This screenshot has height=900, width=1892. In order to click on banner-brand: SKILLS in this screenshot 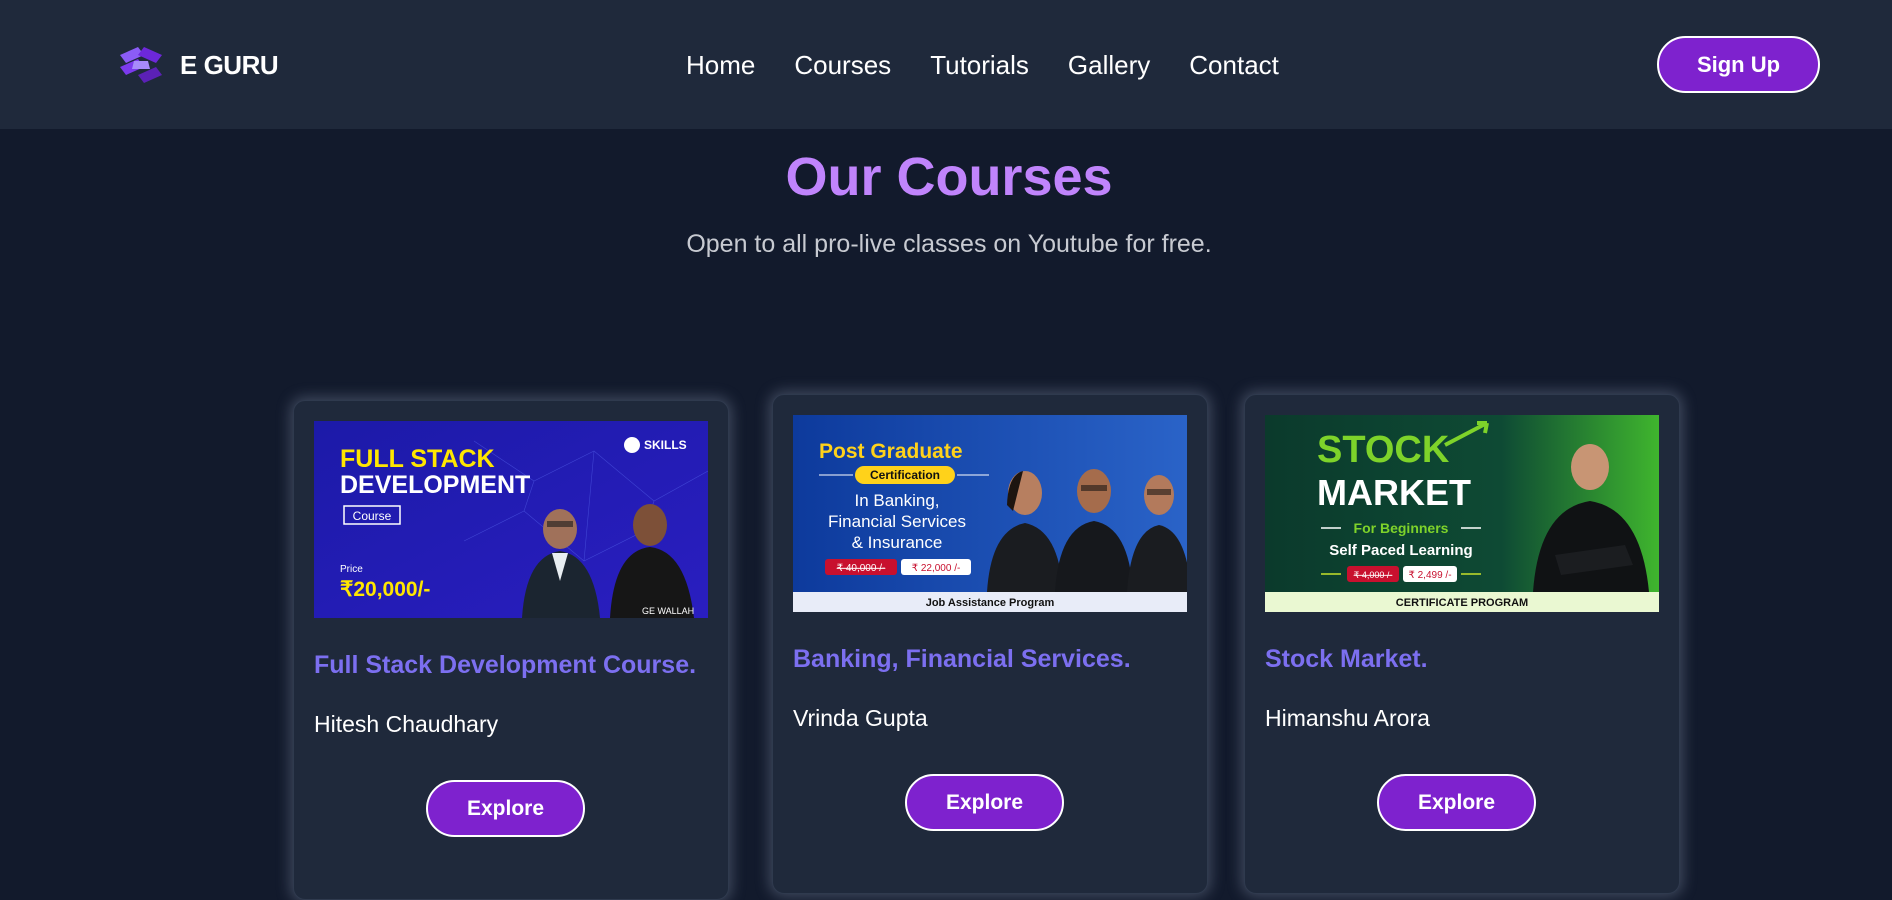, I will do `click(665, 445)`.